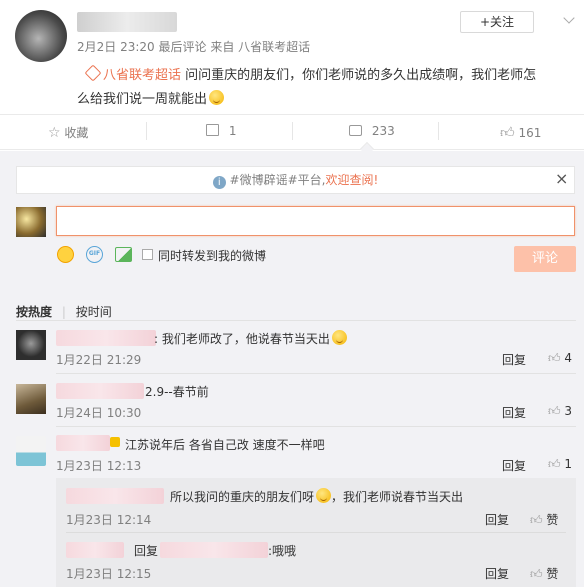 The height and width of the screenshot is (587, 584). Describe the element at coordinates (31, 222) in the screenshot. I see `user-avatar` at that location.